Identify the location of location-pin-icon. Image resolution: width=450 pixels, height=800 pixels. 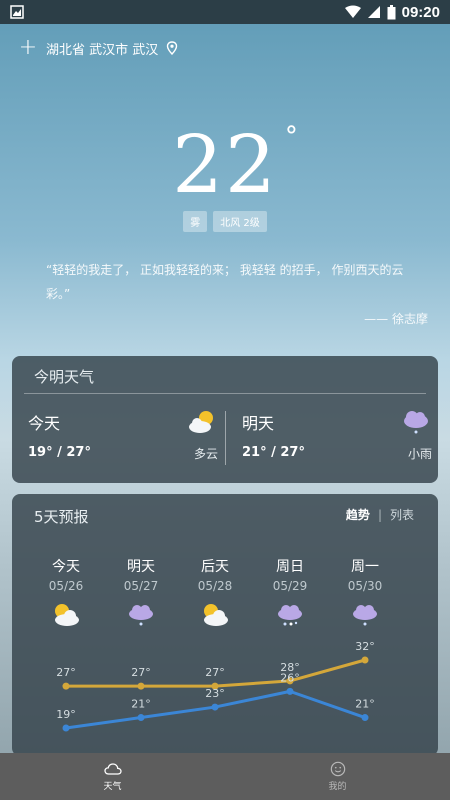
(172, 48).